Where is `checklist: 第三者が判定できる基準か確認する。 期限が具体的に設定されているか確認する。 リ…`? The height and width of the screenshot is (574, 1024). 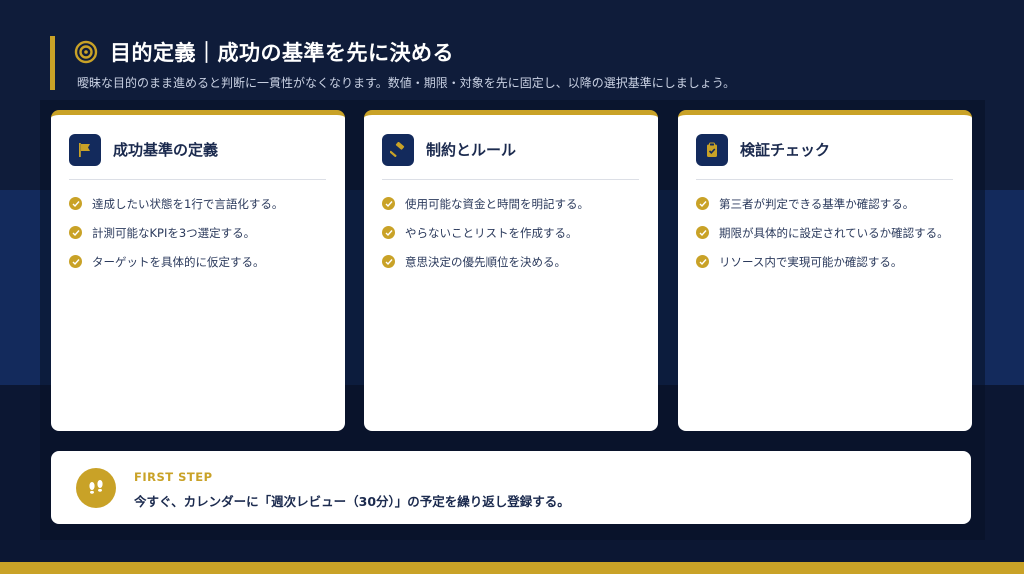 checklist: 第三者が判定できる基準か確認する。 期限が具体的に設定されているか確認する。 リ… is located at coordinates (827, 238).